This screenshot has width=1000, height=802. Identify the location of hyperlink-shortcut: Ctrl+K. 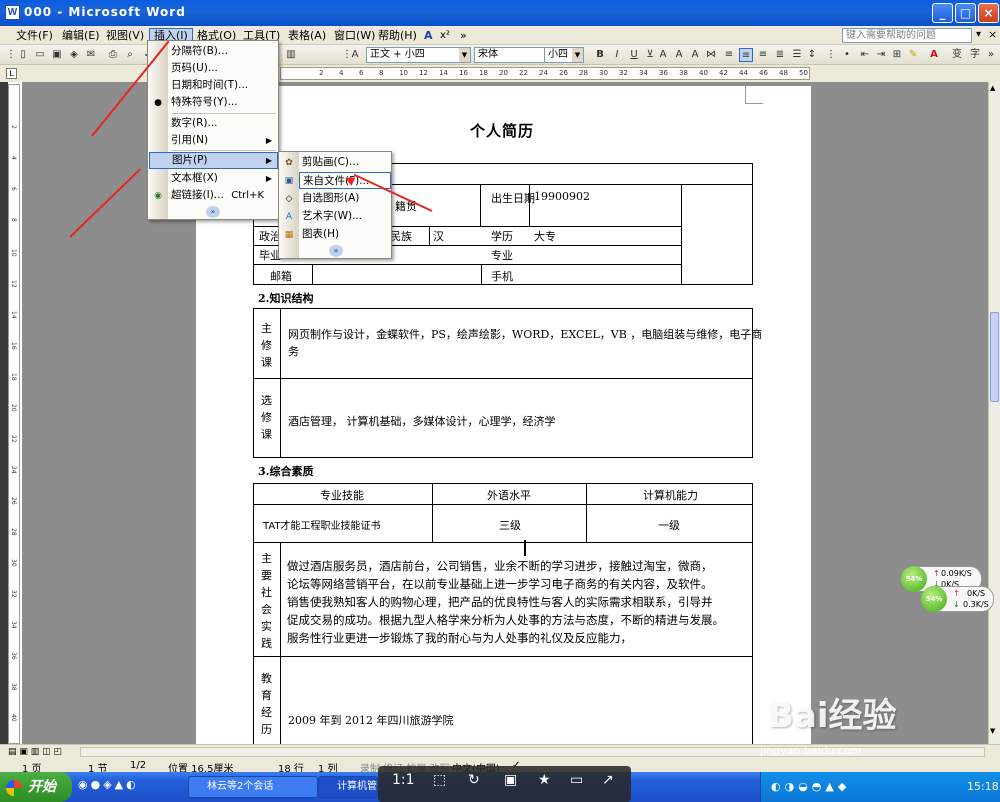
(247, 195).